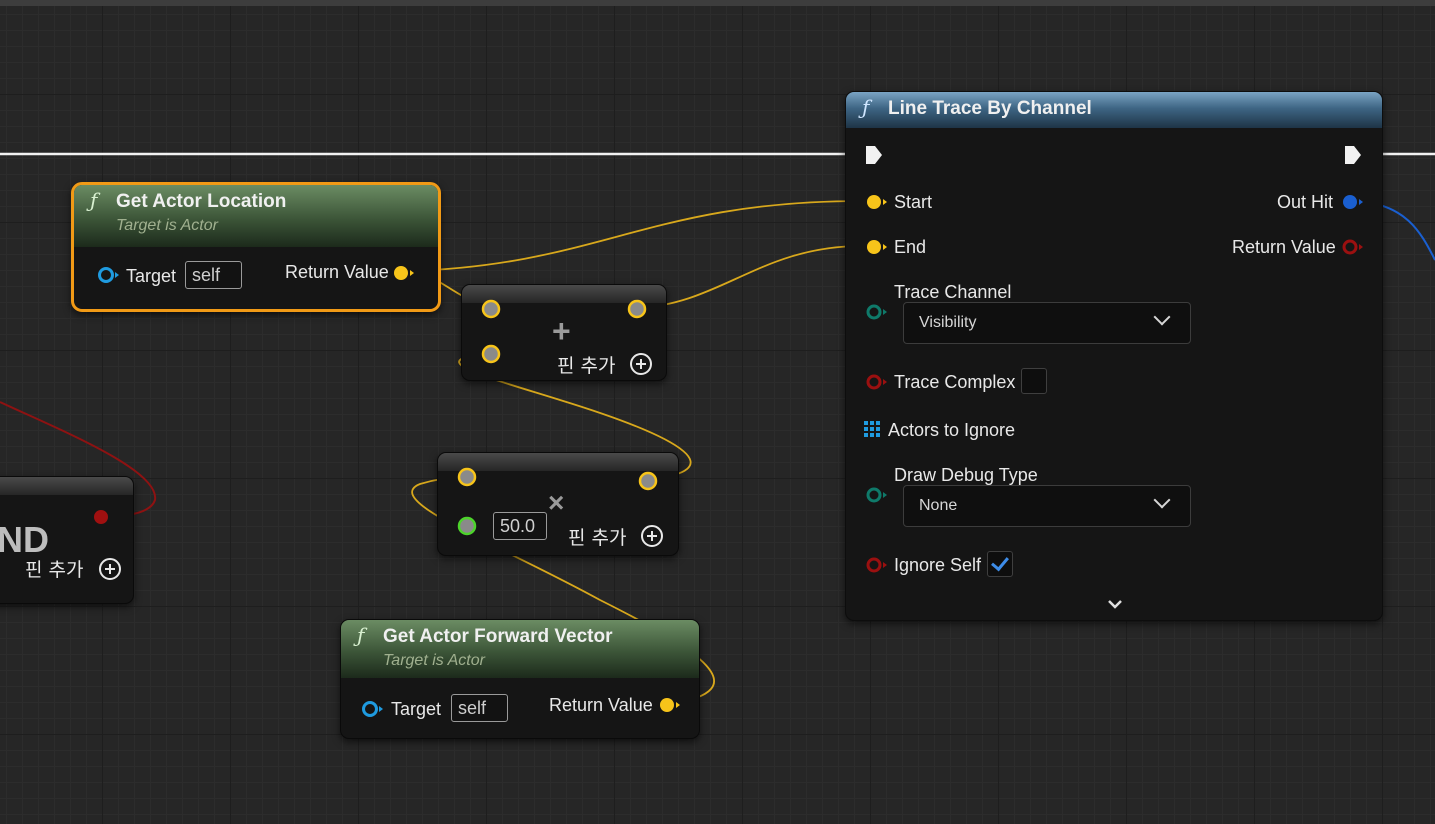 This screenshot has width=1435, height=824. I want to click on trace-channel-byte-pin, so click(876, 312).